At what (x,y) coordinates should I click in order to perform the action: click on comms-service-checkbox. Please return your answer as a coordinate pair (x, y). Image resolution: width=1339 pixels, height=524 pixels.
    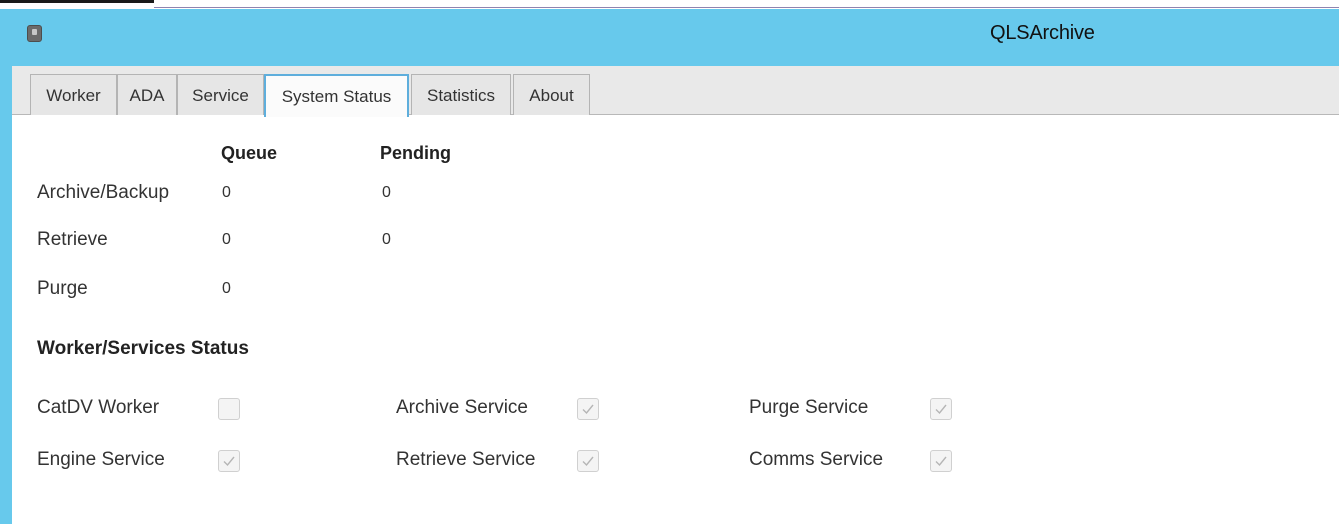
    Looking at the image, I should click on (941, 461).